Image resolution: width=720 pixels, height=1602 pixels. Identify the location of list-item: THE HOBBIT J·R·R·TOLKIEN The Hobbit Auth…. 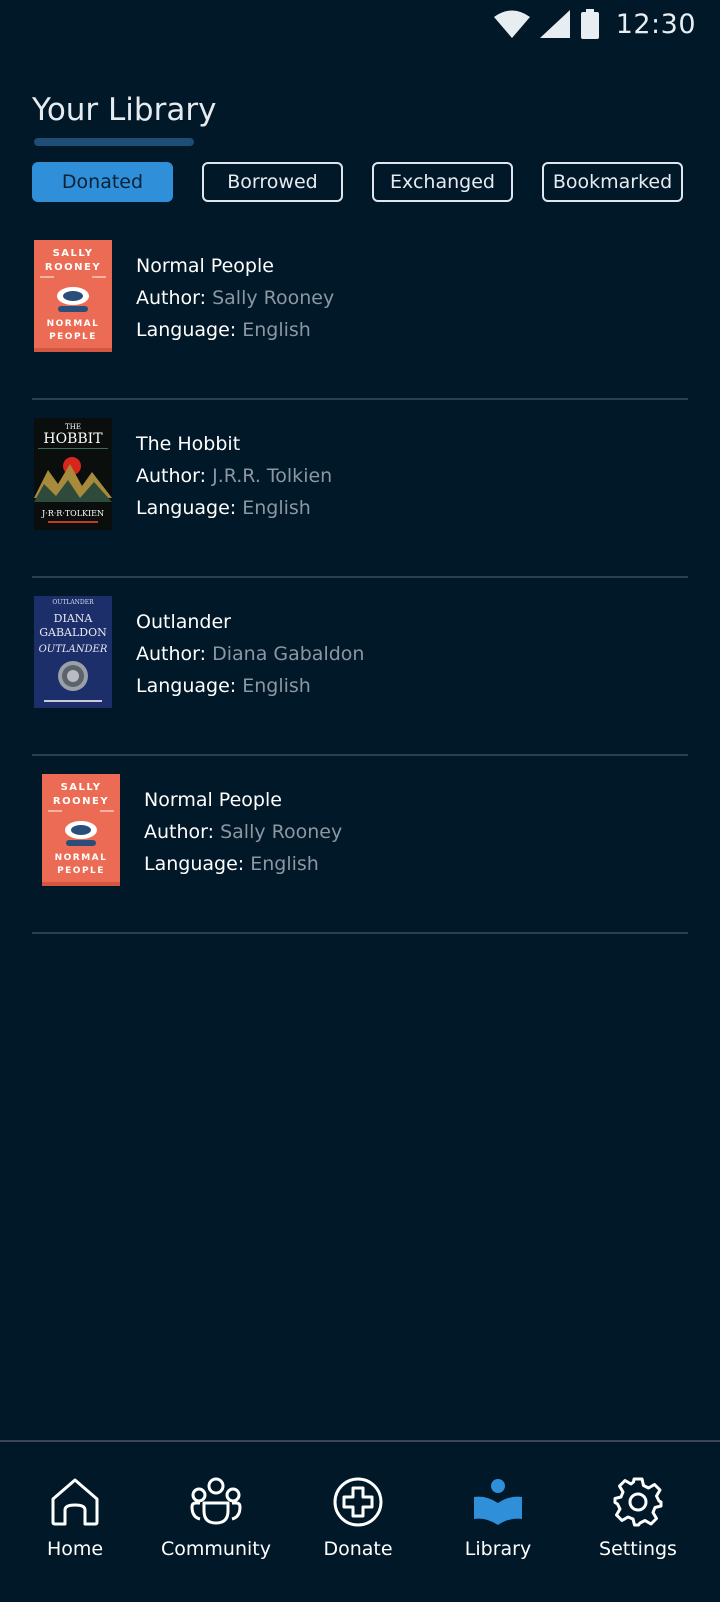
(360, 489).